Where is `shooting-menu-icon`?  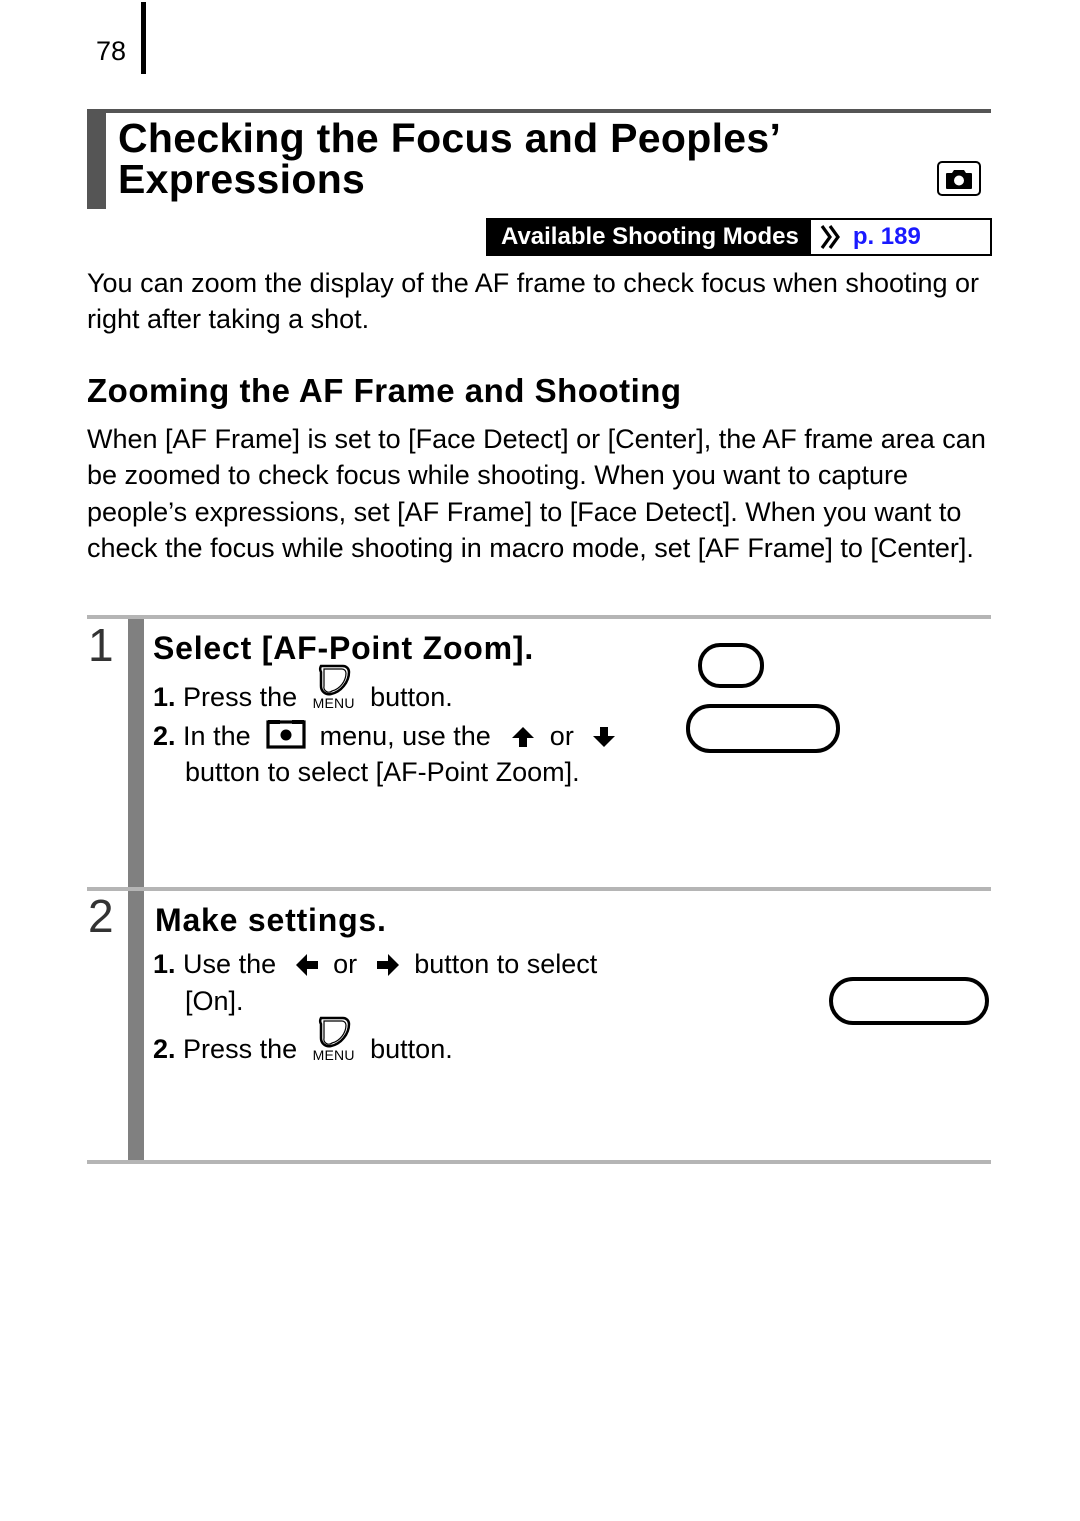
shooting-menu-icon is located at coordinates (286, 738).